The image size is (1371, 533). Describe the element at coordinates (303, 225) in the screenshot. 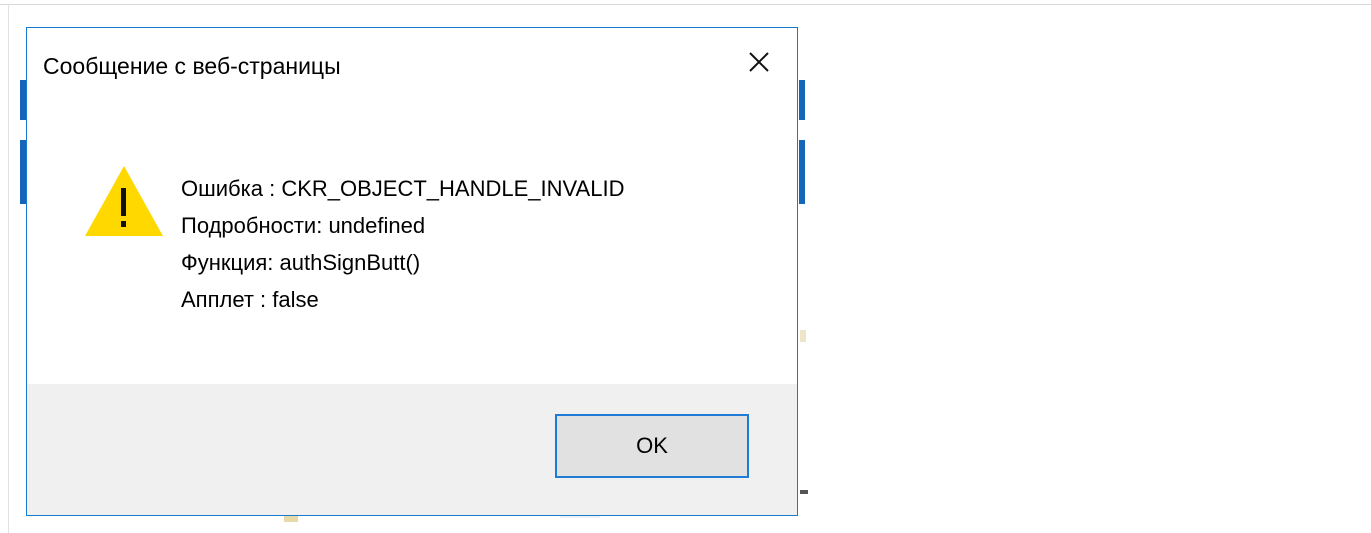

I see `details-line: Подробности: undefined` at that location.